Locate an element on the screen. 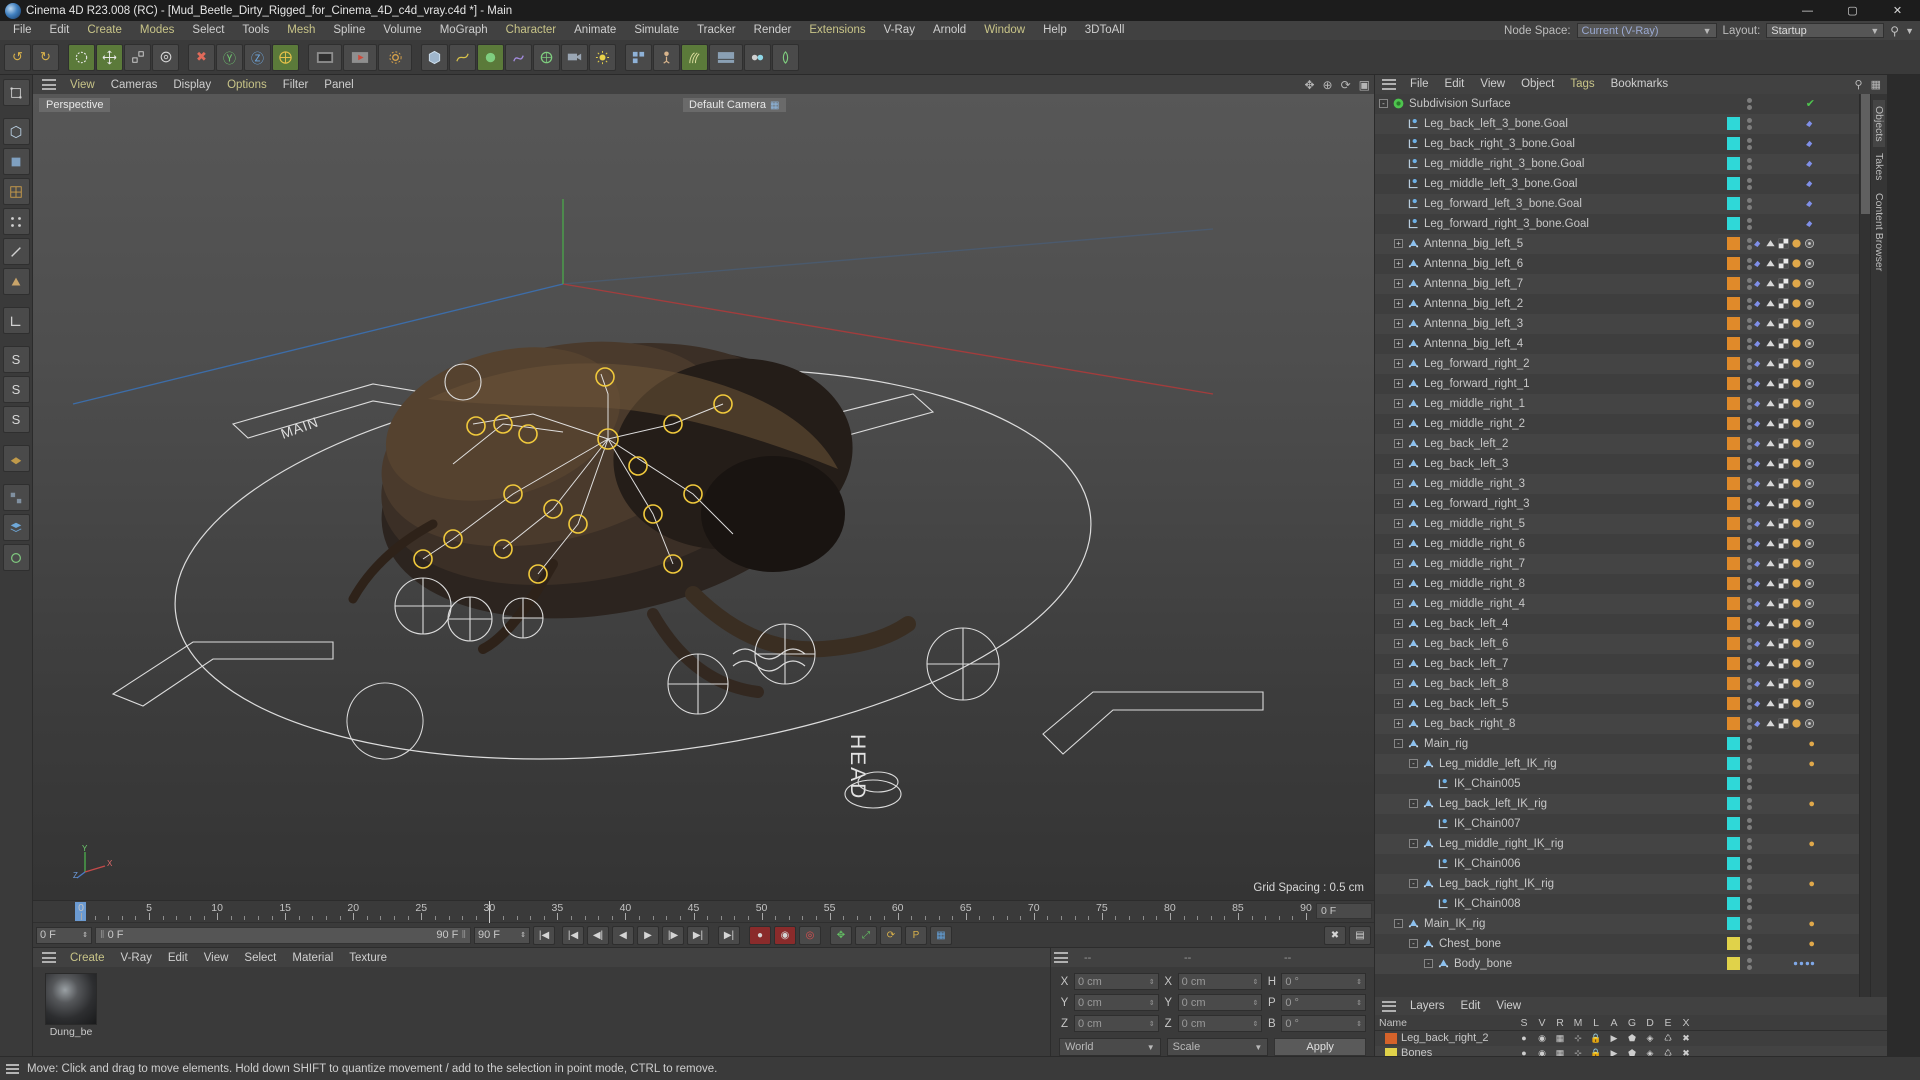 The image size is (1920, 1080). current-frame-field: 0 F ⇕ is located at coordinates (64, 935).